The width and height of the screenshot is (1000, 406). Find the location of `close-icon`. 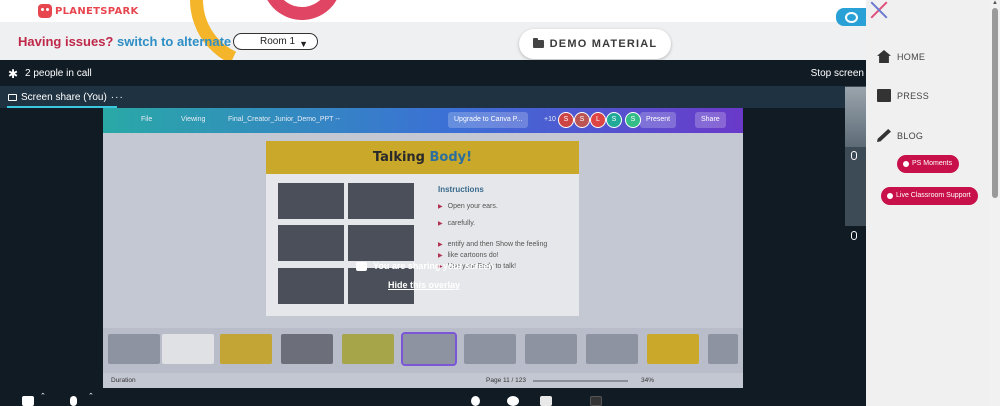

close-icon is located at coordinates (879, 10).